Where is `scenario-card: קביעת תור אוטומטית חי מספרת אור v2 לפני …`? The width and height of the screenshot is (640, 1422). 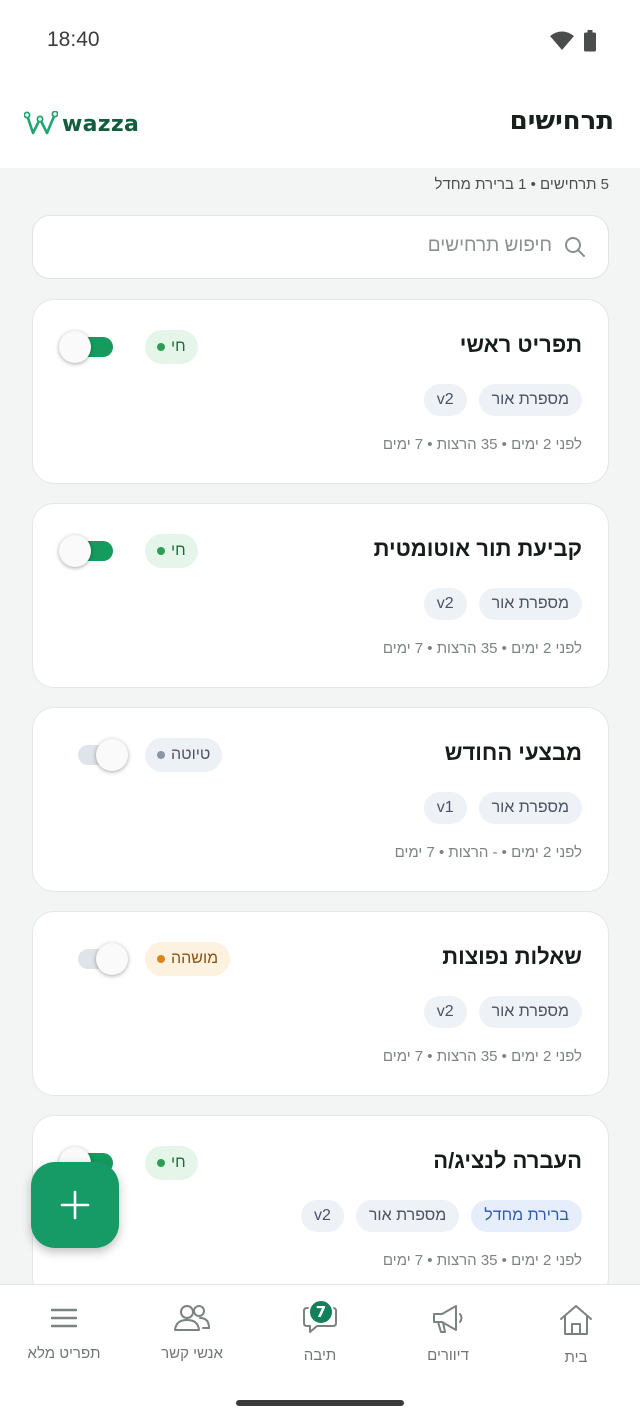
scenario-card: קביעת תור אוטומטית חי מספרת אור v2 לפני … is located at coordinates (320, 595).